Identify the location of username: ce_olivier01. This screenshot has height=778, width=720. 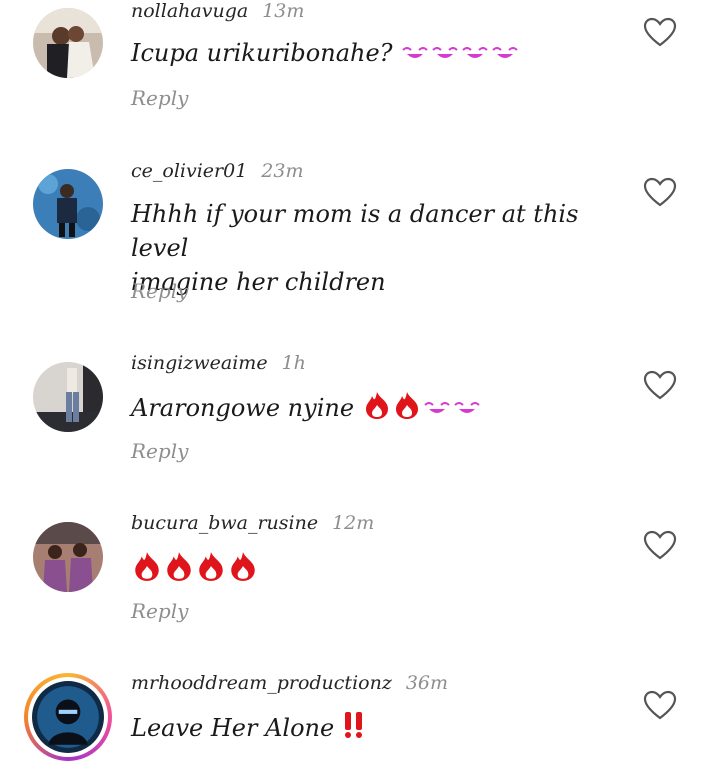
(189, 171).